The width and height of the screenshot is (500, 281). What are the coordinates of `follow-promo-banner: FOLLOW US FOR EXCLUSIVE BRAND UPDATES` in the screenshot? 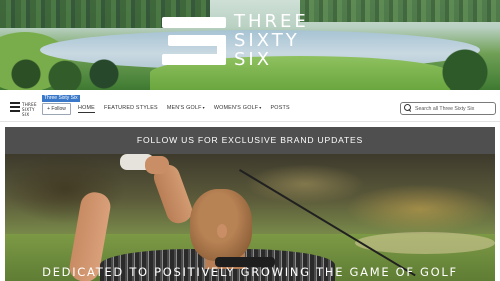 It's located at (250, 140).